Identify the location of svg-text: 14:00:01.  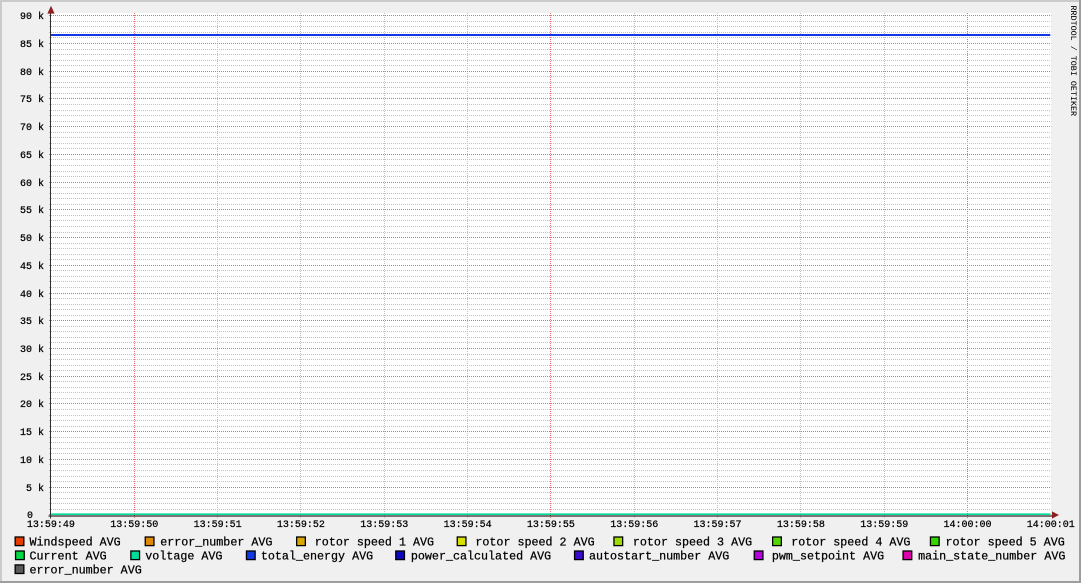
(1051, 525).